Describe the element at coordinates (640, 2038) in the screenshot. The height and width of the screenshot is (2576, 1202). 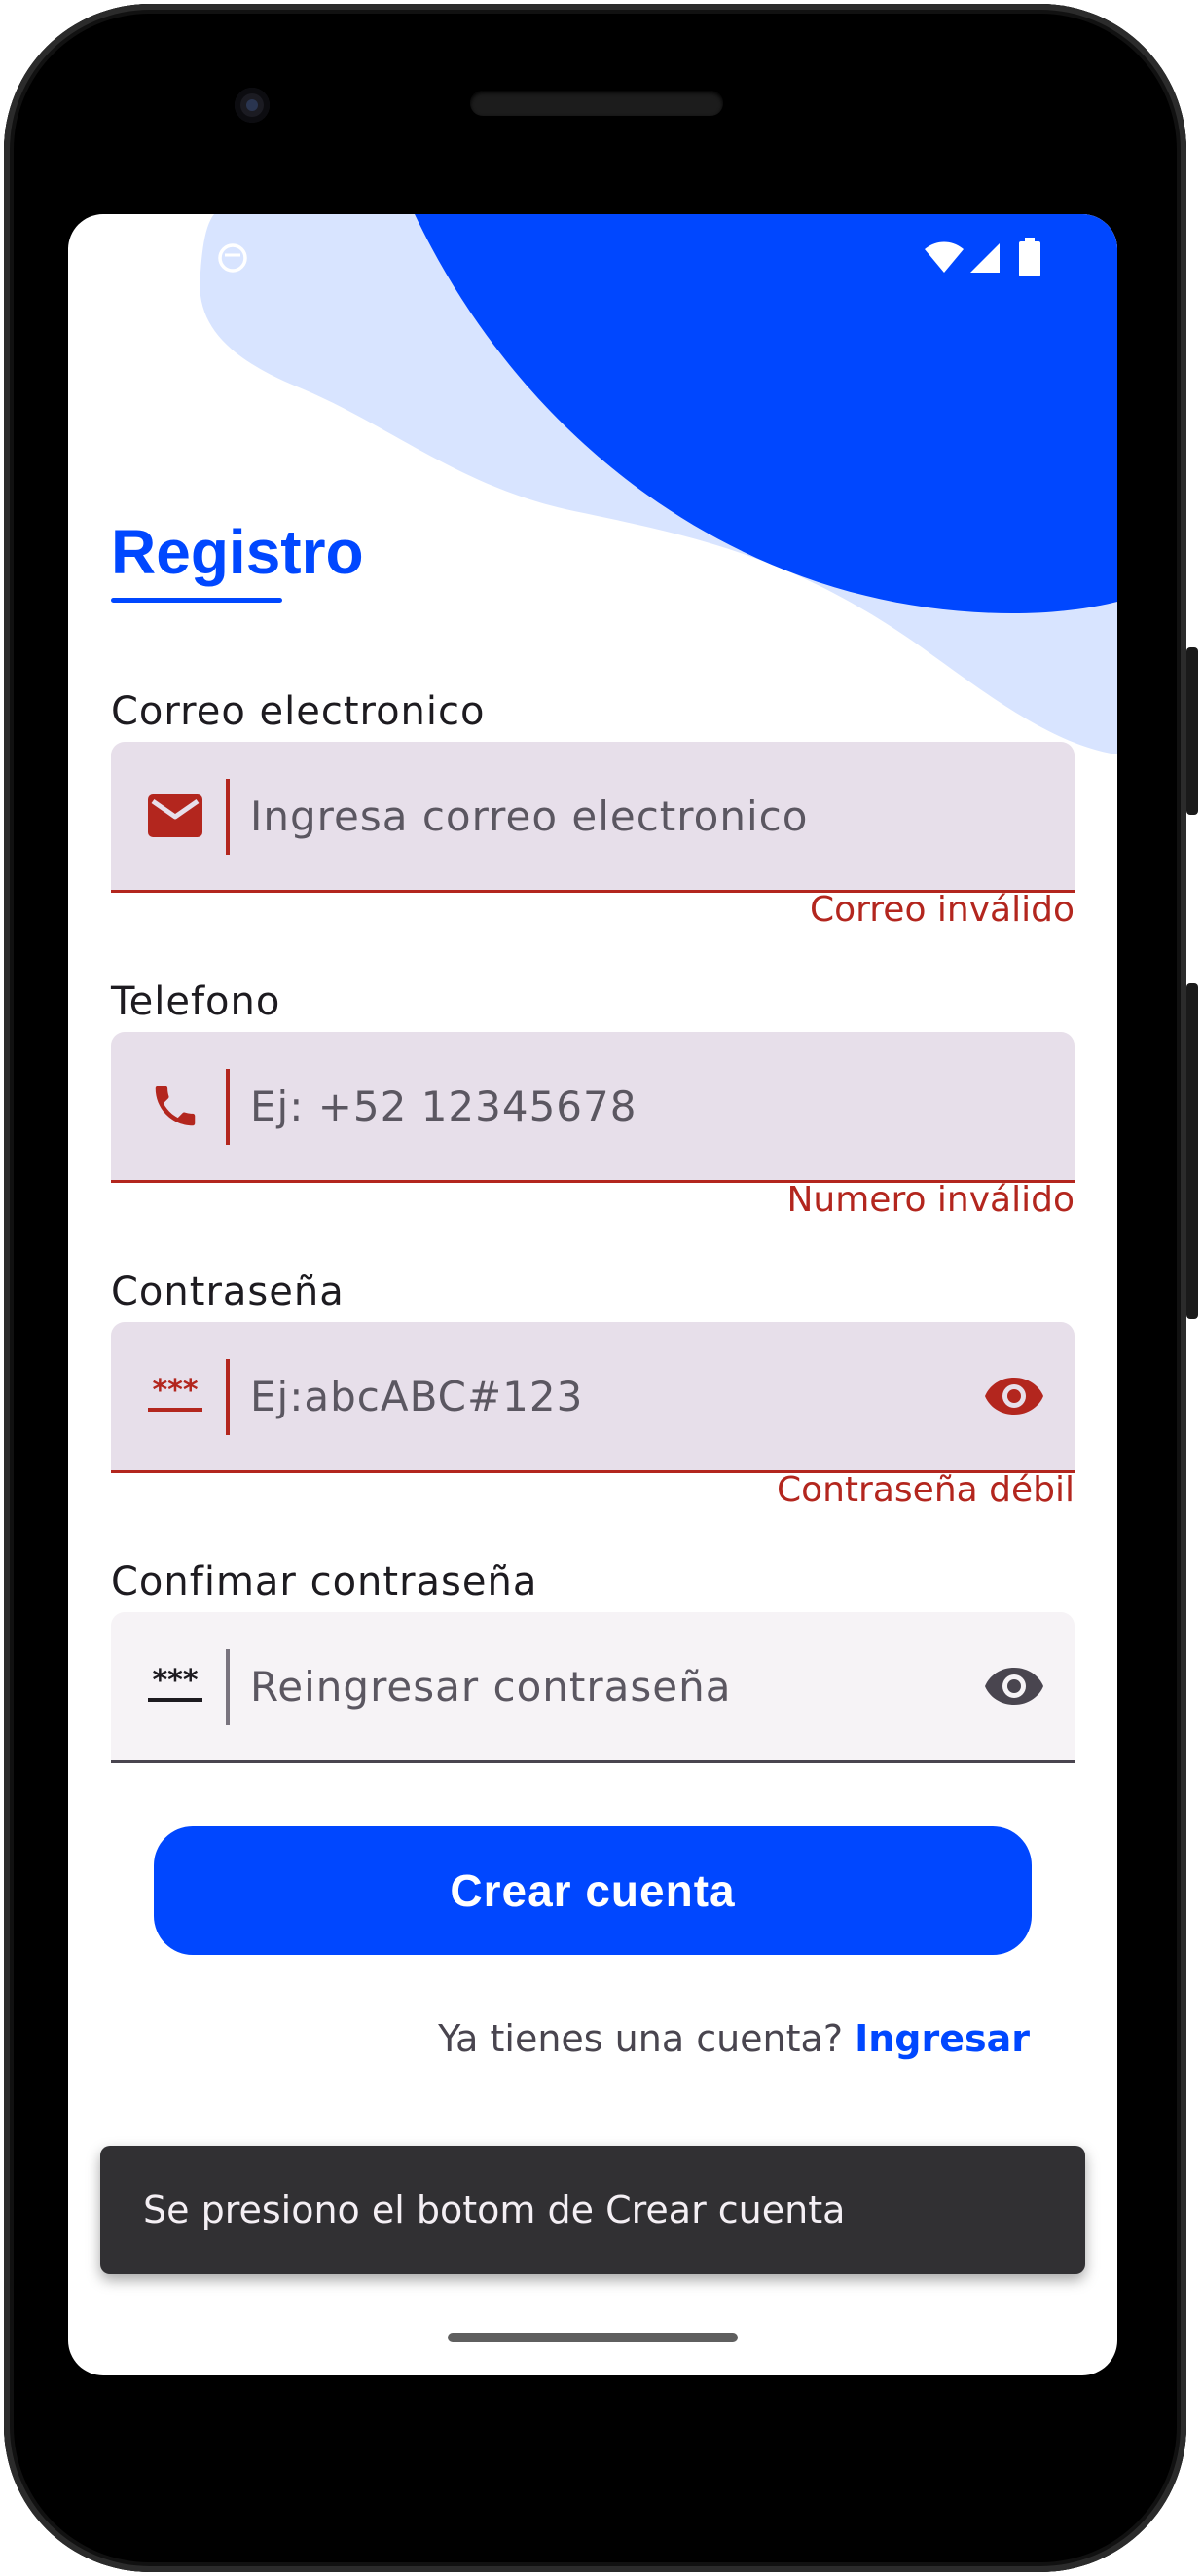
I see `login-prompt-text: Ya tienes una cuenta?` at that location.